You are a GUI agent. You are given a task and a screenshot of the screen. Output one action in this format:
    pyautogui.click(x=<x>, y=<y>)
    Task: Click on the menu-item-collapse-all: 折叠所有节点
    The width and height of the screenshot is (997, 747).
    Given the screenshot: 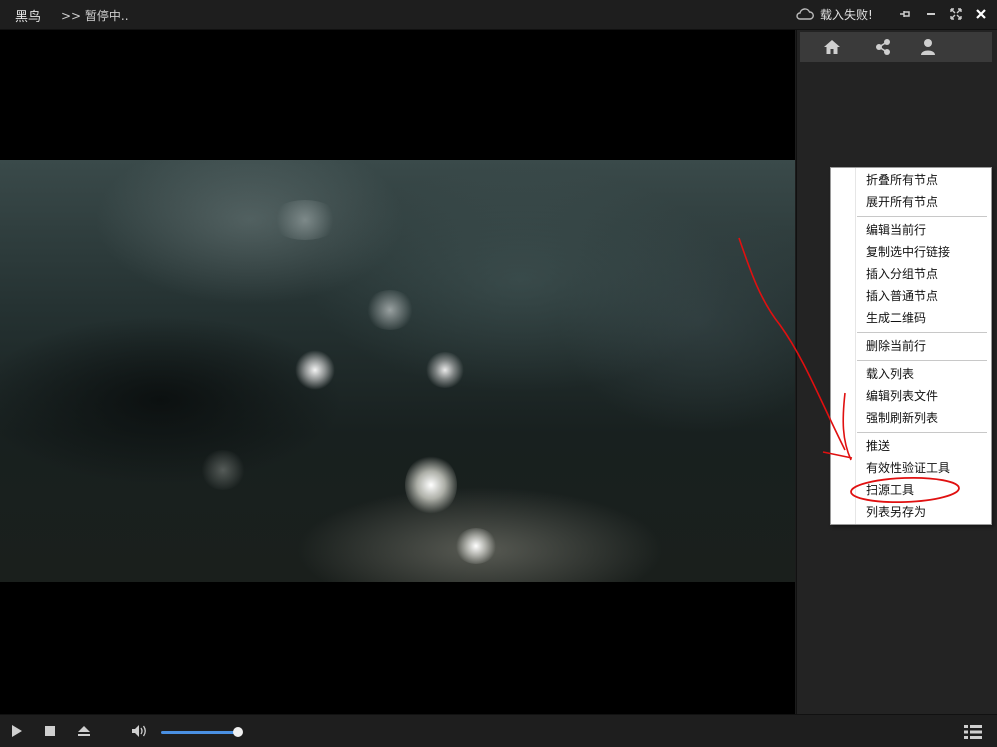 What is the action you would take?
    pyautogui.click(x=902, y=180)
    